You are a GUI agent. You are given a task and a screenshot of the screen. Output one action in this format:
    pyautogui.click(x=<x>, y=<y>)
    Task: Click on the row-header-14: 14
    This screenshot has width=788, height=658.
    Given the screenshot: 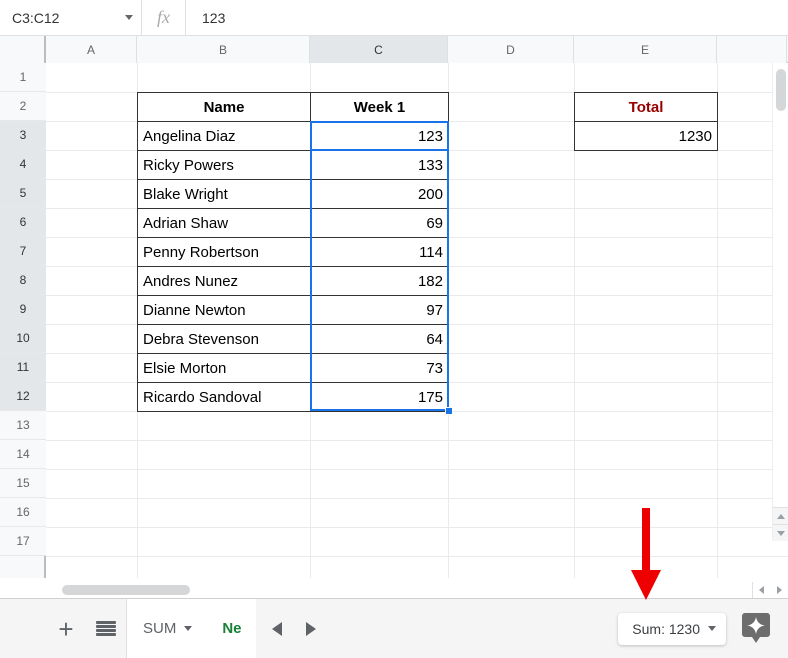 What is the action you would take?
    pyautogui.click(x=23, y=454)
    